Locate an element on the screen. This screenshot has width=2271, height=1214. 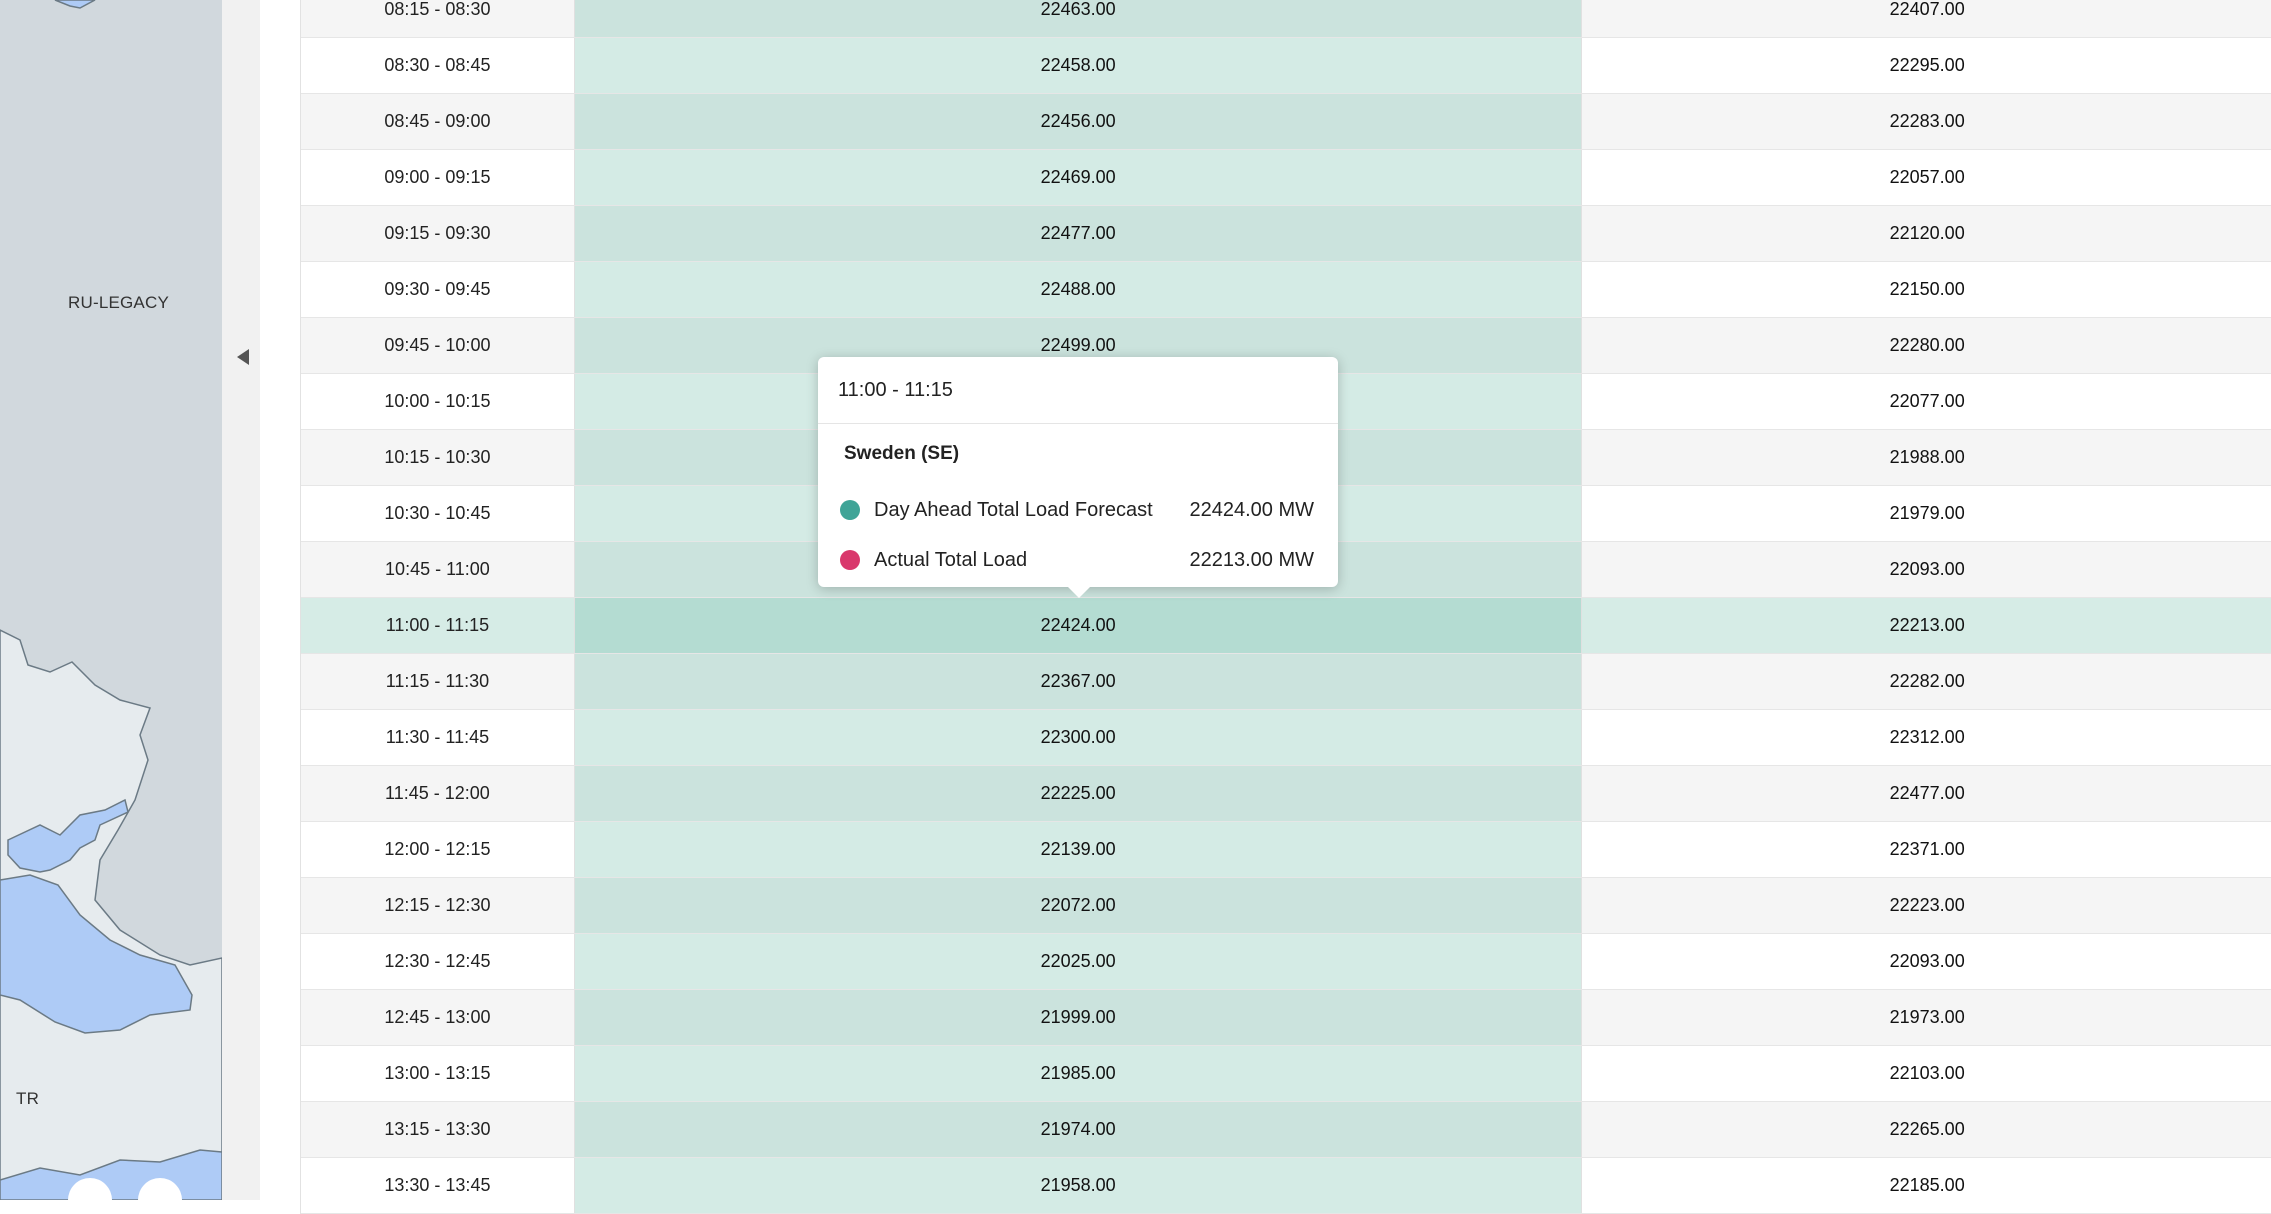
forecast-cell: 22424.00 is located at coordinates (1078, 625).